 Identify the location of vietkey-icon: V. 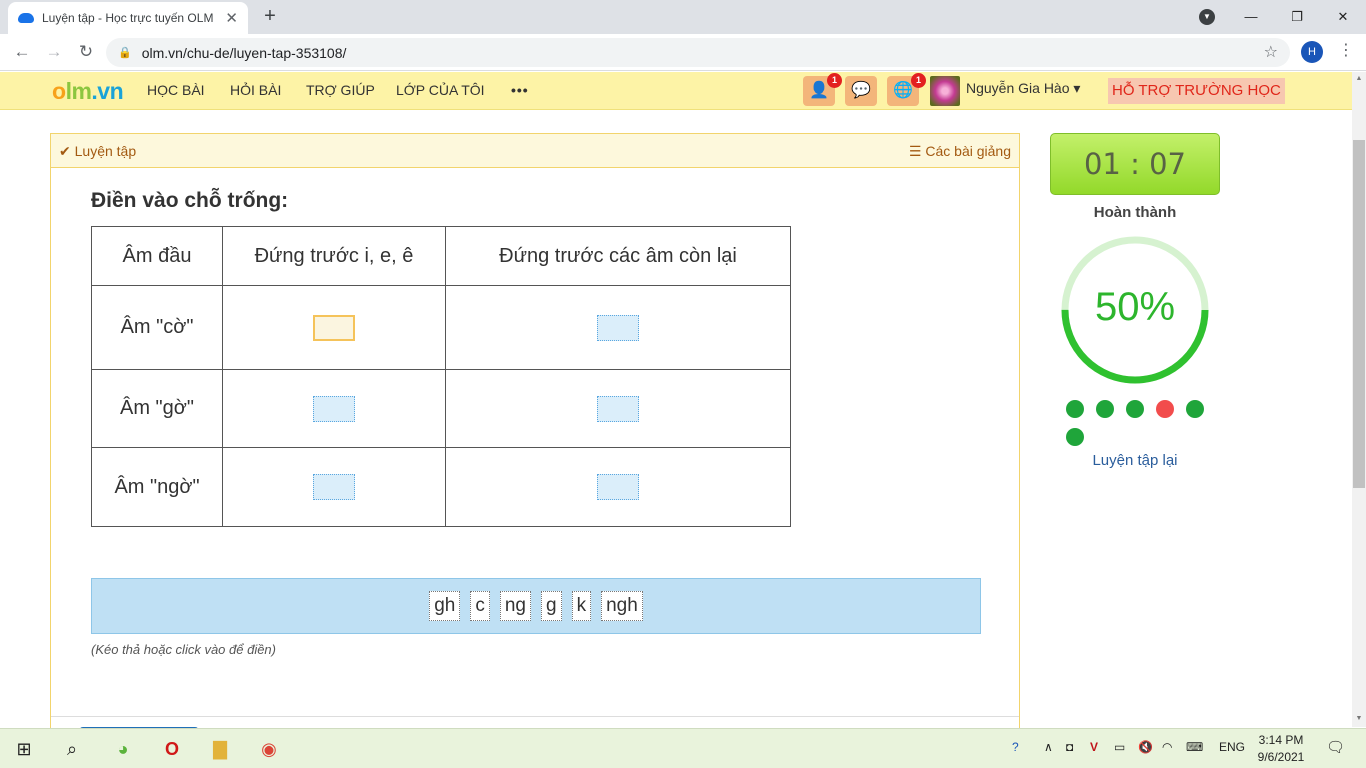
(1094, 747).